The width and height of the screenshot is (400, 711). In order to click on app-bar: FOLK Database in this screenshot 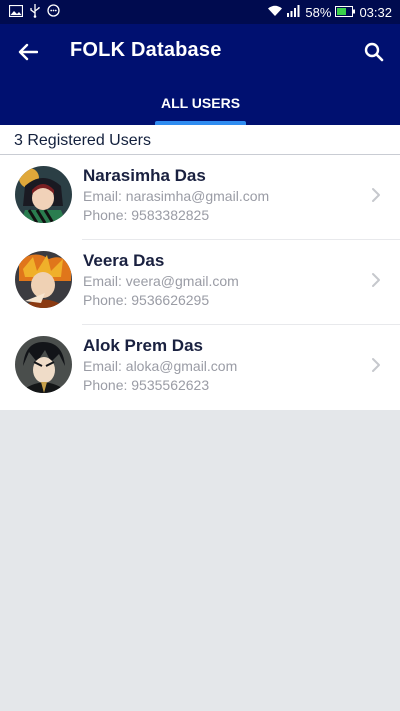, I will do `click(200, 52)`.